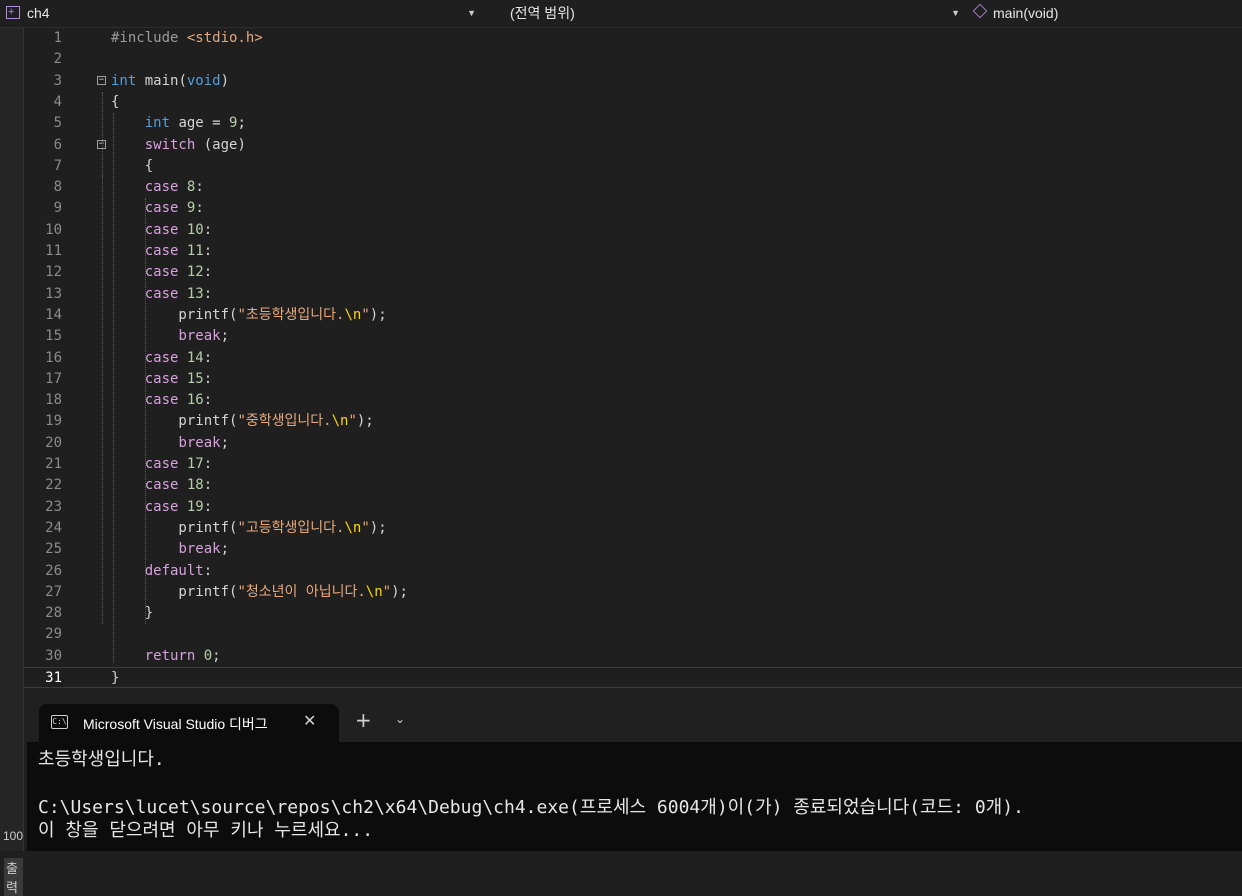 This screenshot has width=1242, height=896. What do you see at coordinates (725, 13) in the screenshot?
I see `scope-dropdown: (전역 범위) ▼` at bounding box center [725, 13].